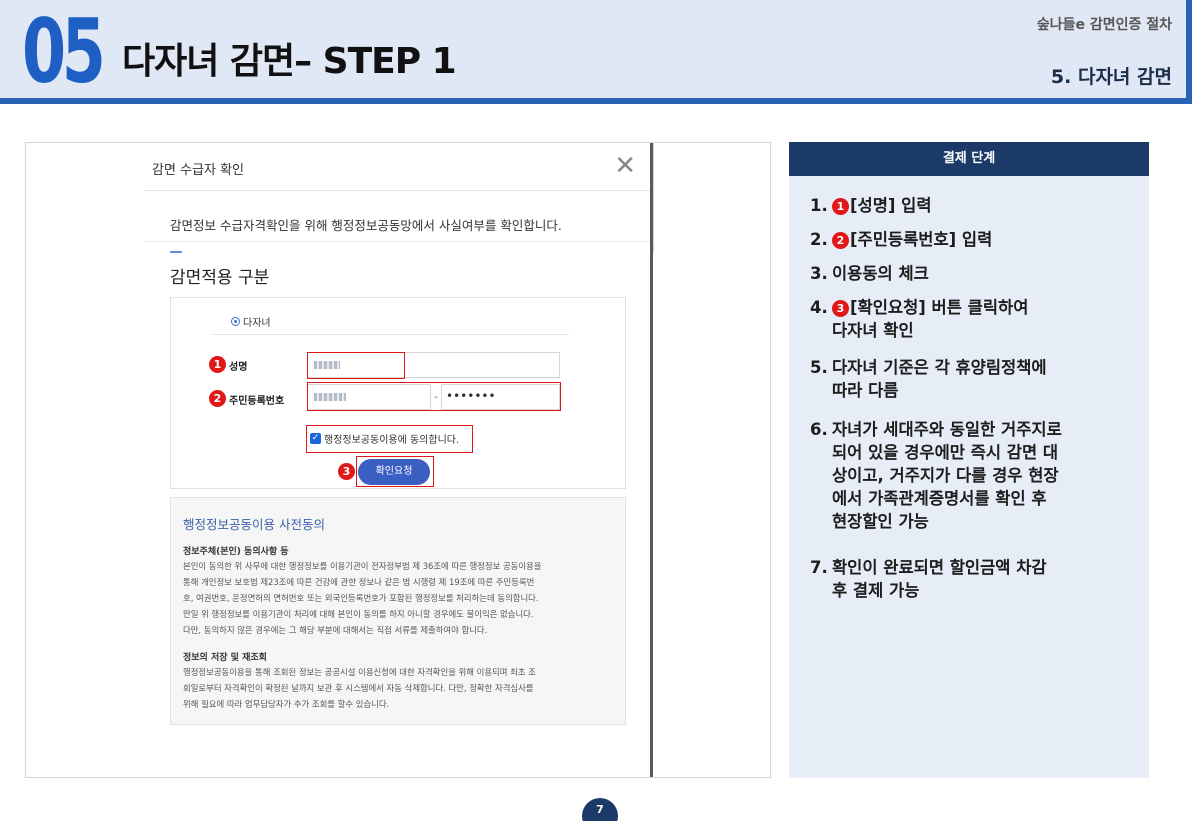  What do you see at coordinates (397, 241) in the screenshot?
I see `divider` at bounding box center [397, 241].